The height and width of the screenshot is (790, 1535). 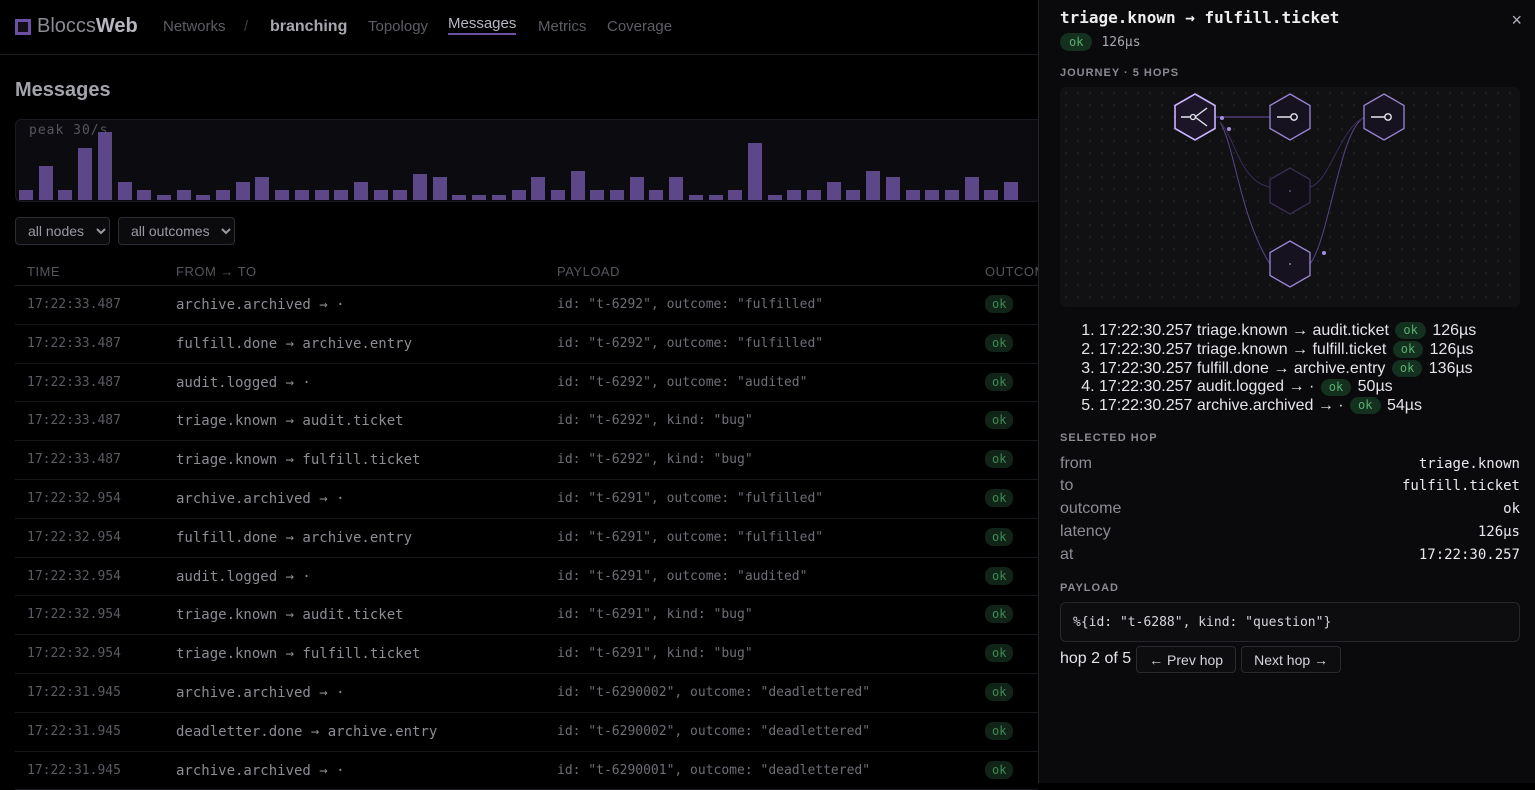 I want to click on nav-messages: Messages, so click(x=482, y=25).